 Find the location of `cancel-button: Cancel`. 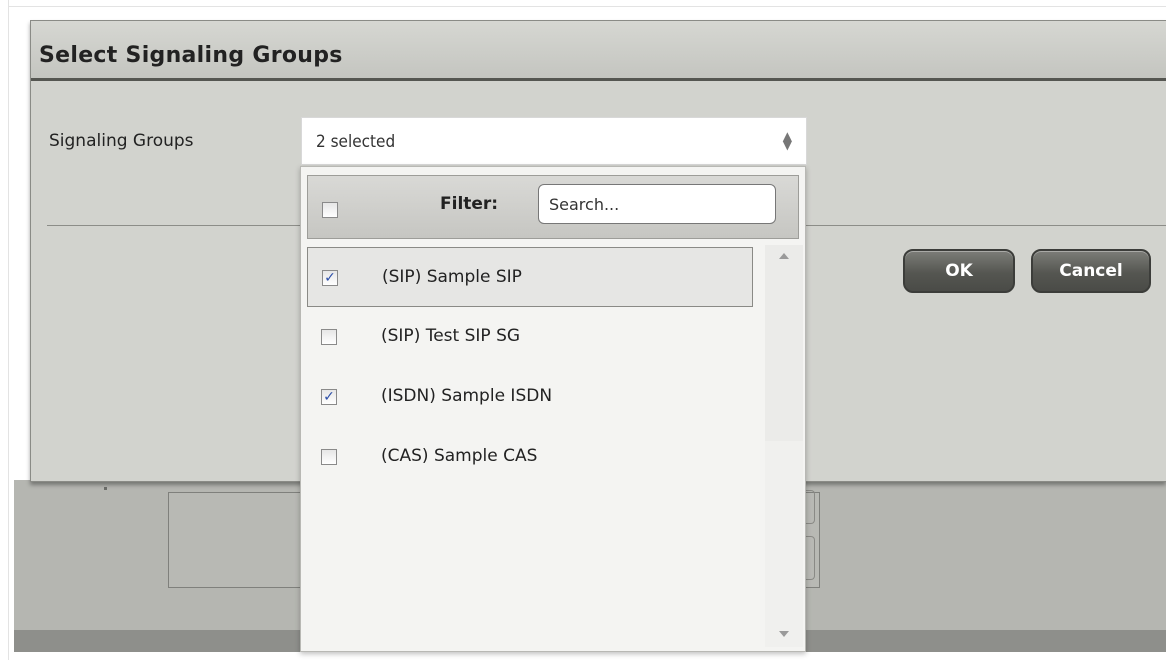

cancel-button: Cancel is located at coordinates (1091, 271).